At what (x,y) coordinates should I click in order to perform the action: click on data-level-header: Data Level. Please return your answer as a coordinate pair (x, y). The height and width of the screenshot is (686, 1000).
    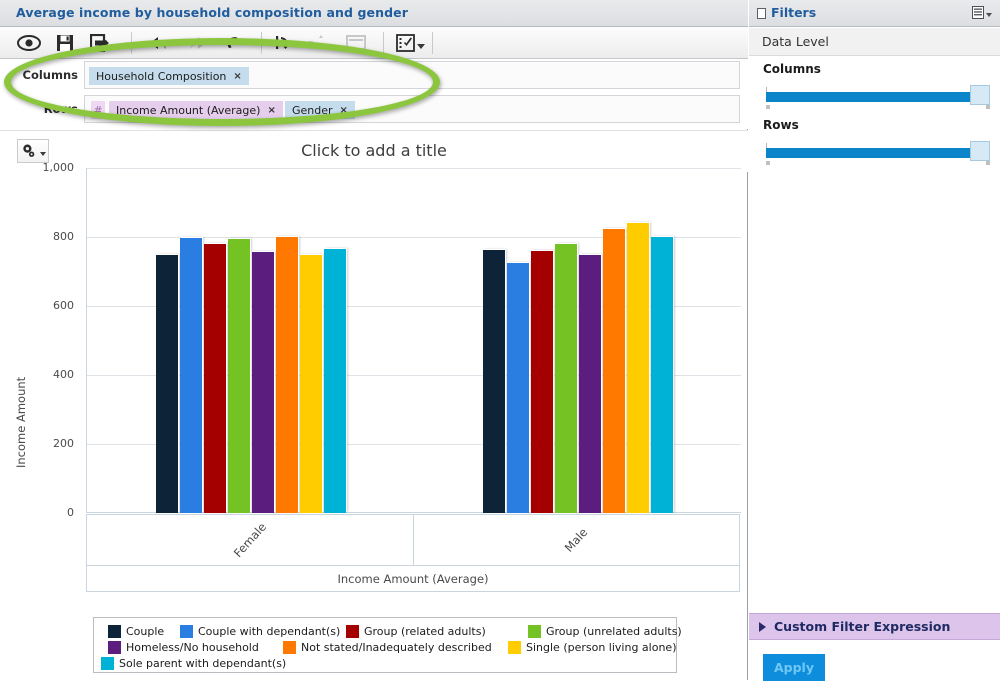
    Looking at the image, I should click on (874, 42).